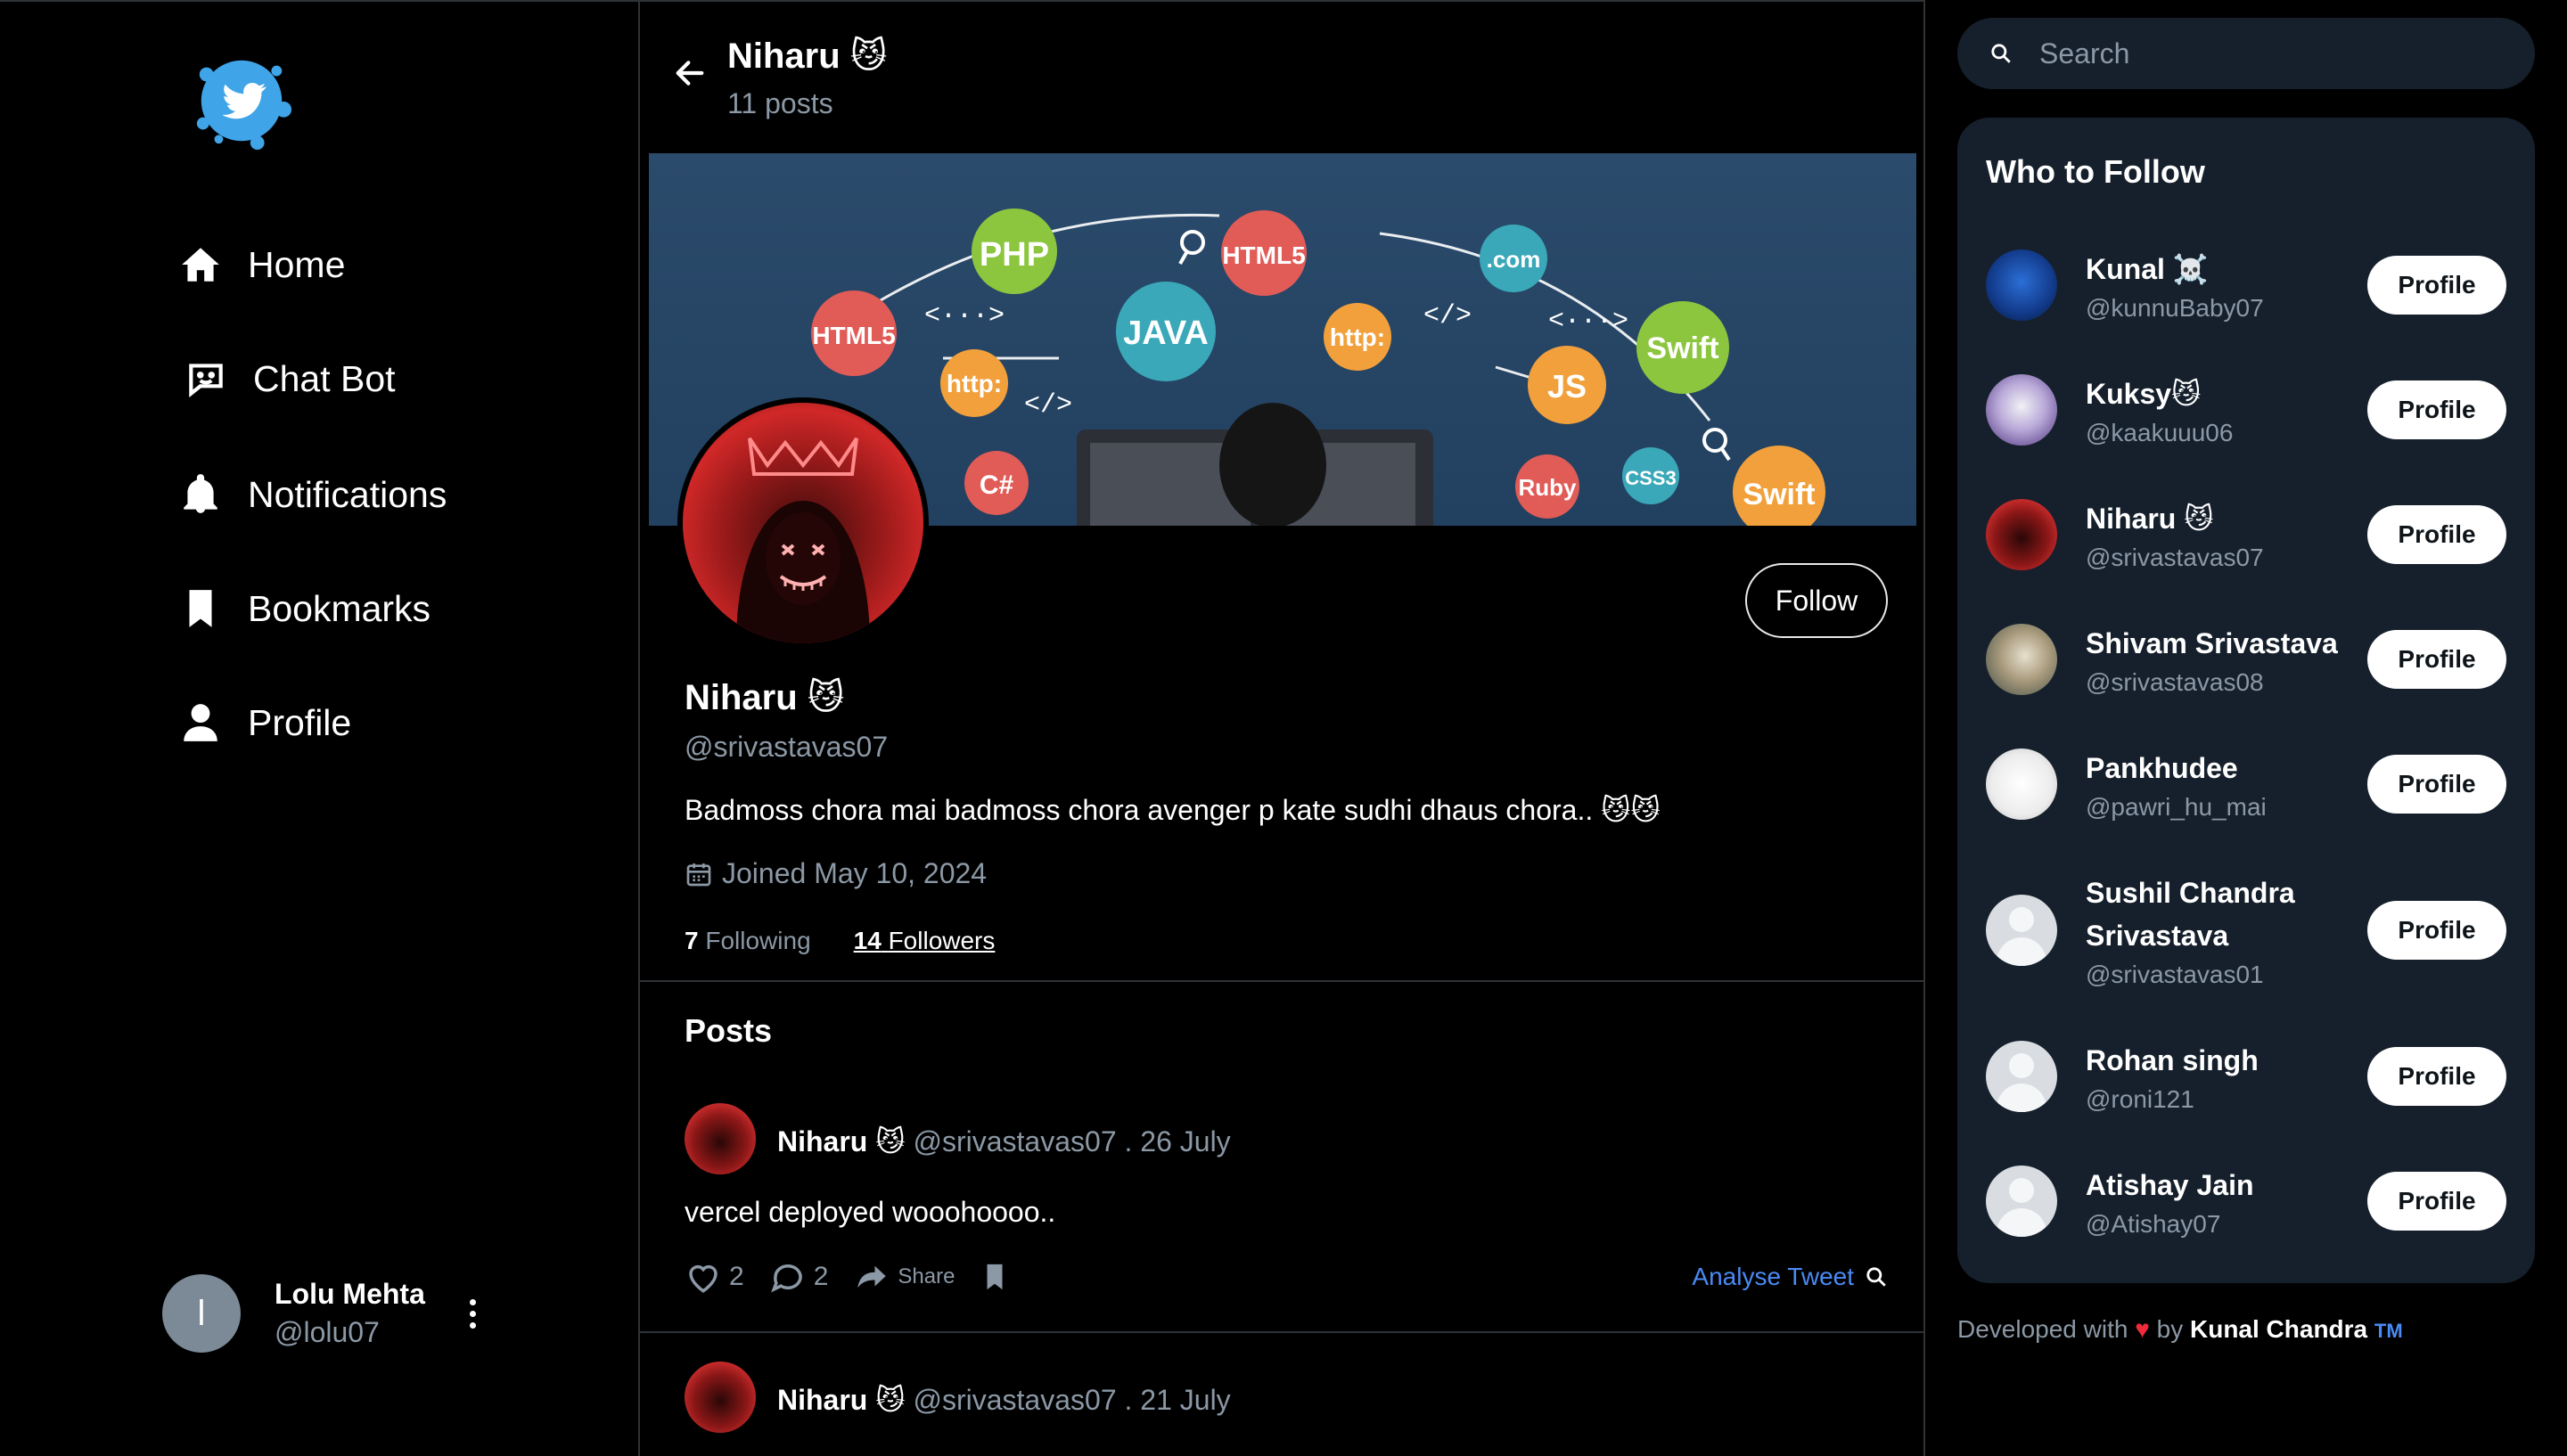  What do you see at coordinates (2388, 1331) in the screenshot?
I see `footer-trademark: TM` at bounding box center [2388, 1331].